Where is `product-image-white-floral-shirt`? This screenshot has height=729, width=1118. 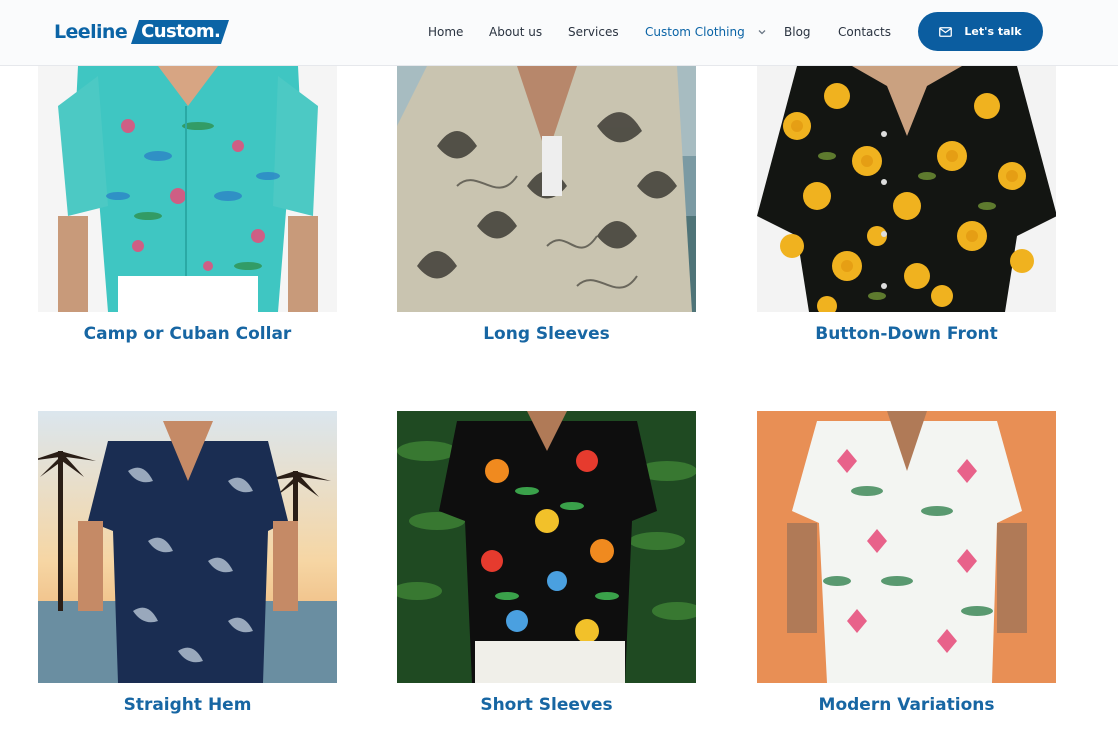 product-image-white-floral-shirt is located at coordinates (906, 547).